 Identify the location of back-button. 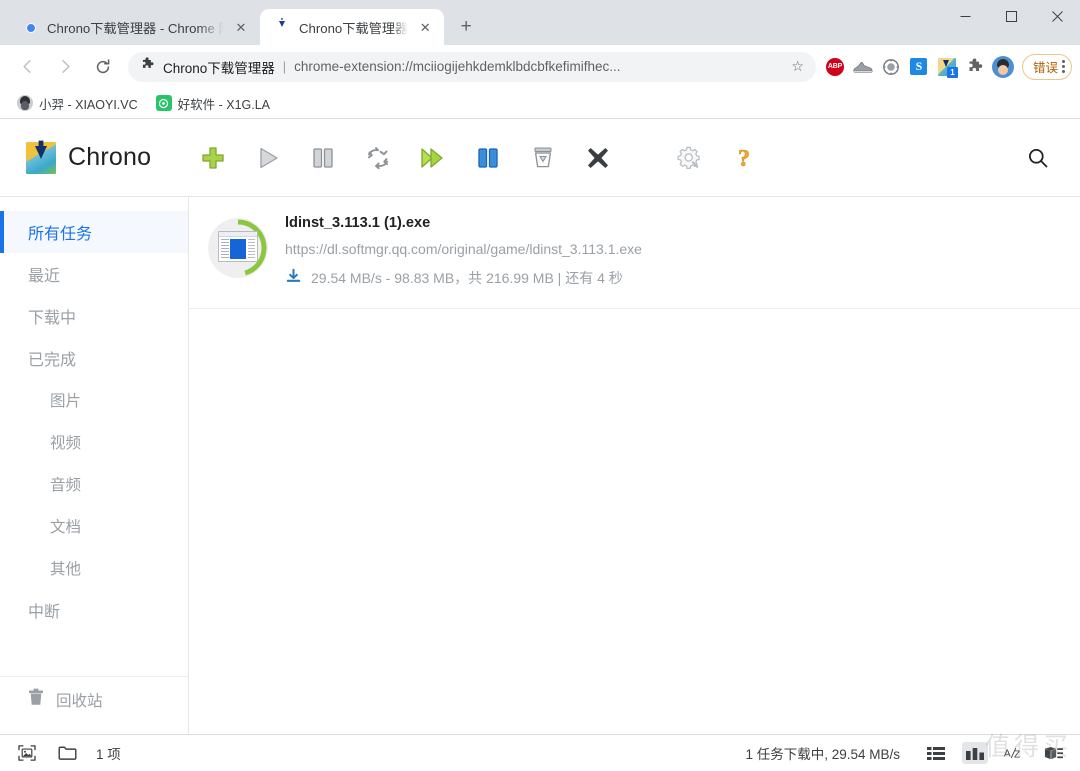
(27, 67).